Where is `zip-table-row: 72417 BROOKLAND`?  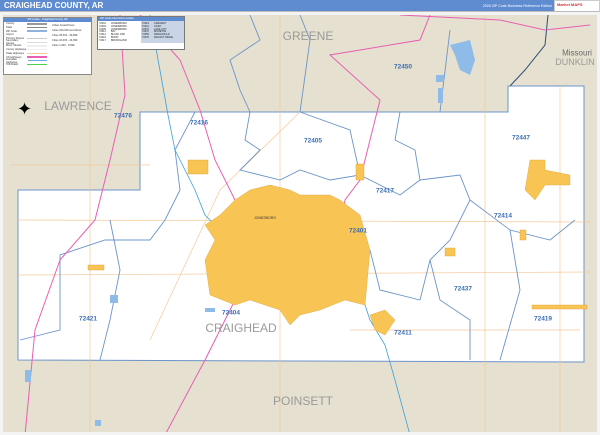
zip-table-row: 72417 BROOKLAND is located at coordinates (119, 40).